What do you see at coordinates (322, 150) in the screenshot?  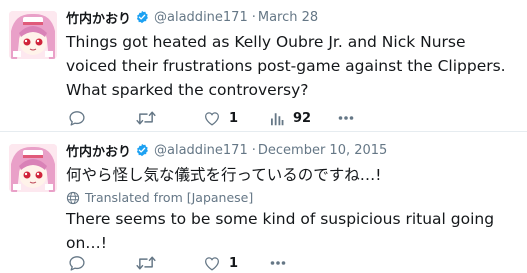 I see `timestamp: December 10, 2015` at bounding box center [322, 150].